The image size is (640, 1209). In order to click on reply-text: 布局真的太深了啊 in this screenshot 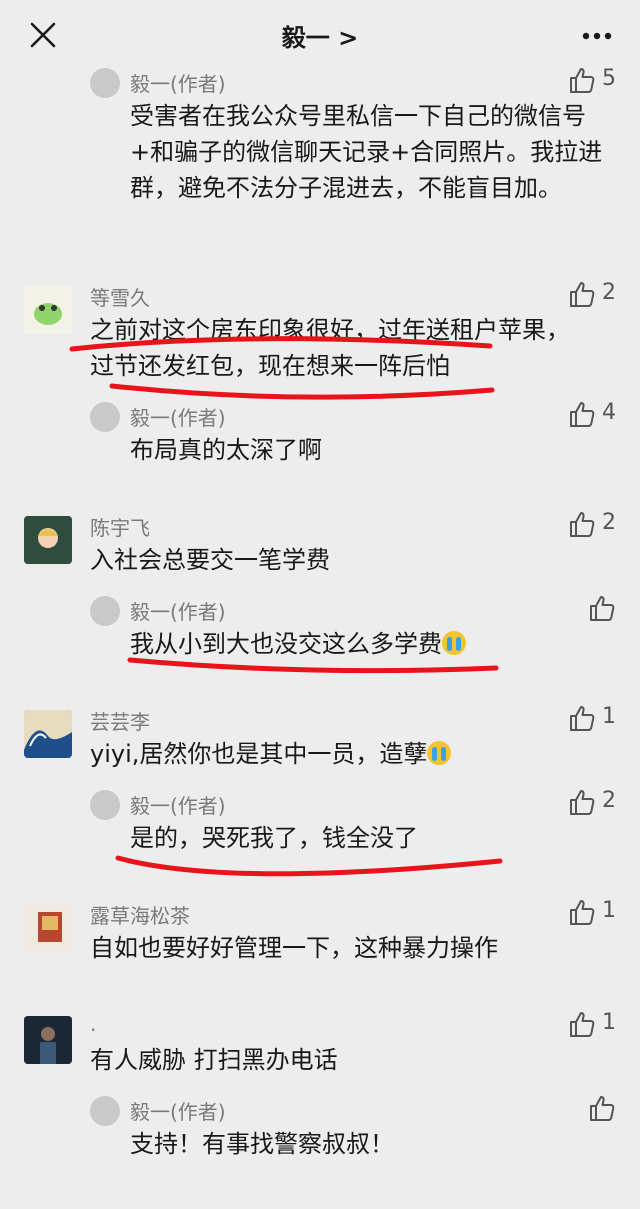, I will do `click(226, 450)`.